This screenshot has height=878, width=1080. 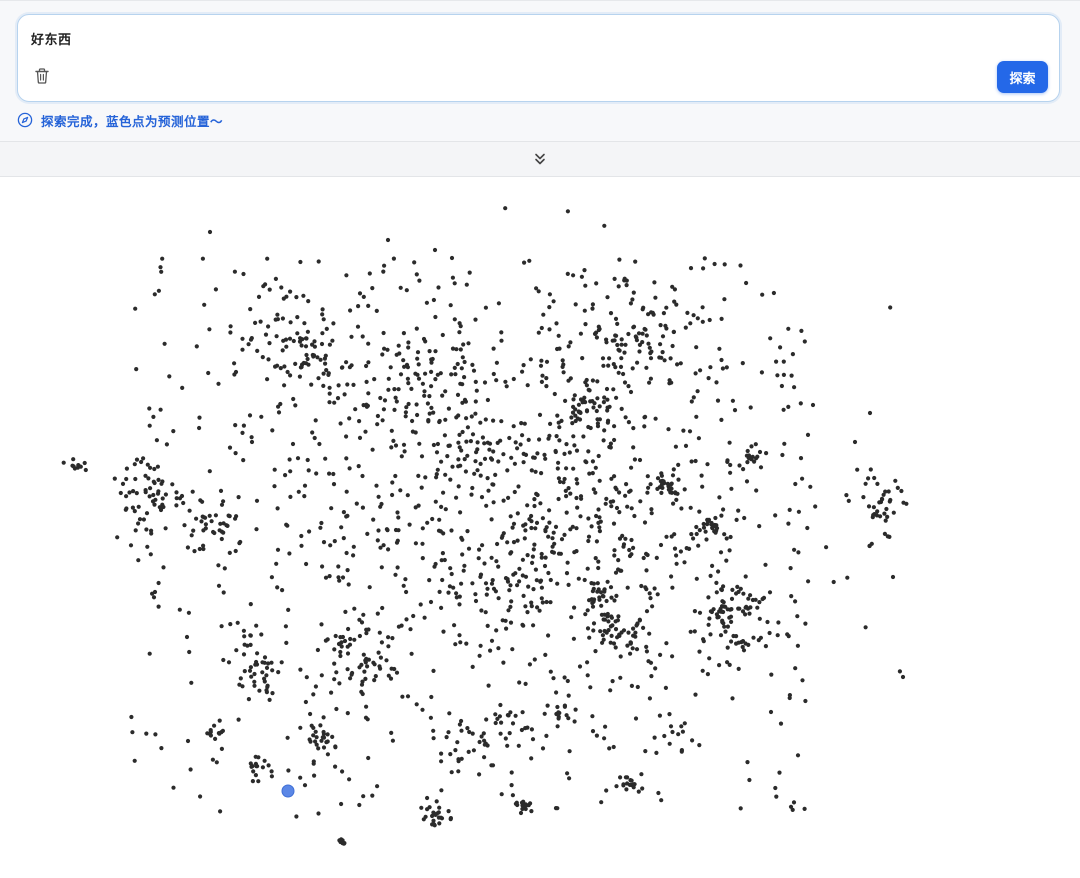 I want to click on chevrons-down-icon, so click(x=540, y=159).